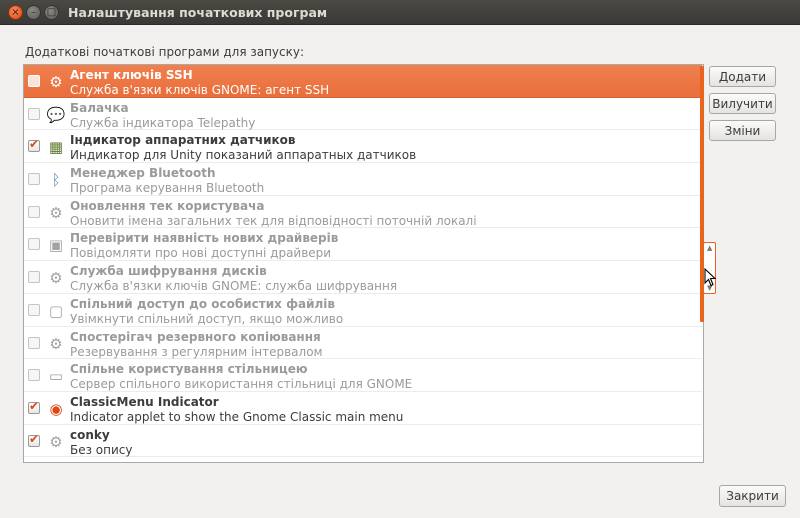 This screenshot has width=800, height=518. I want to click on chat-bubble-icon: 💬, so click(56, 114).